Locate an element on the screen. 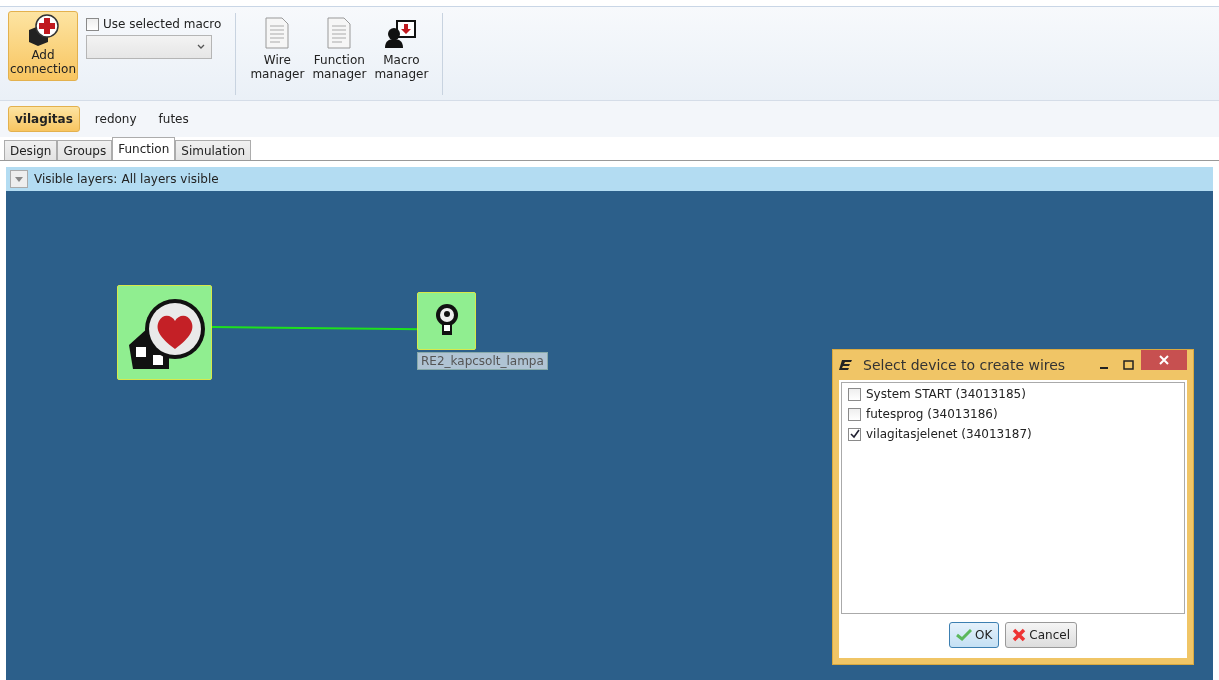  person-monitor-icon is located at coordinates (401, 33).